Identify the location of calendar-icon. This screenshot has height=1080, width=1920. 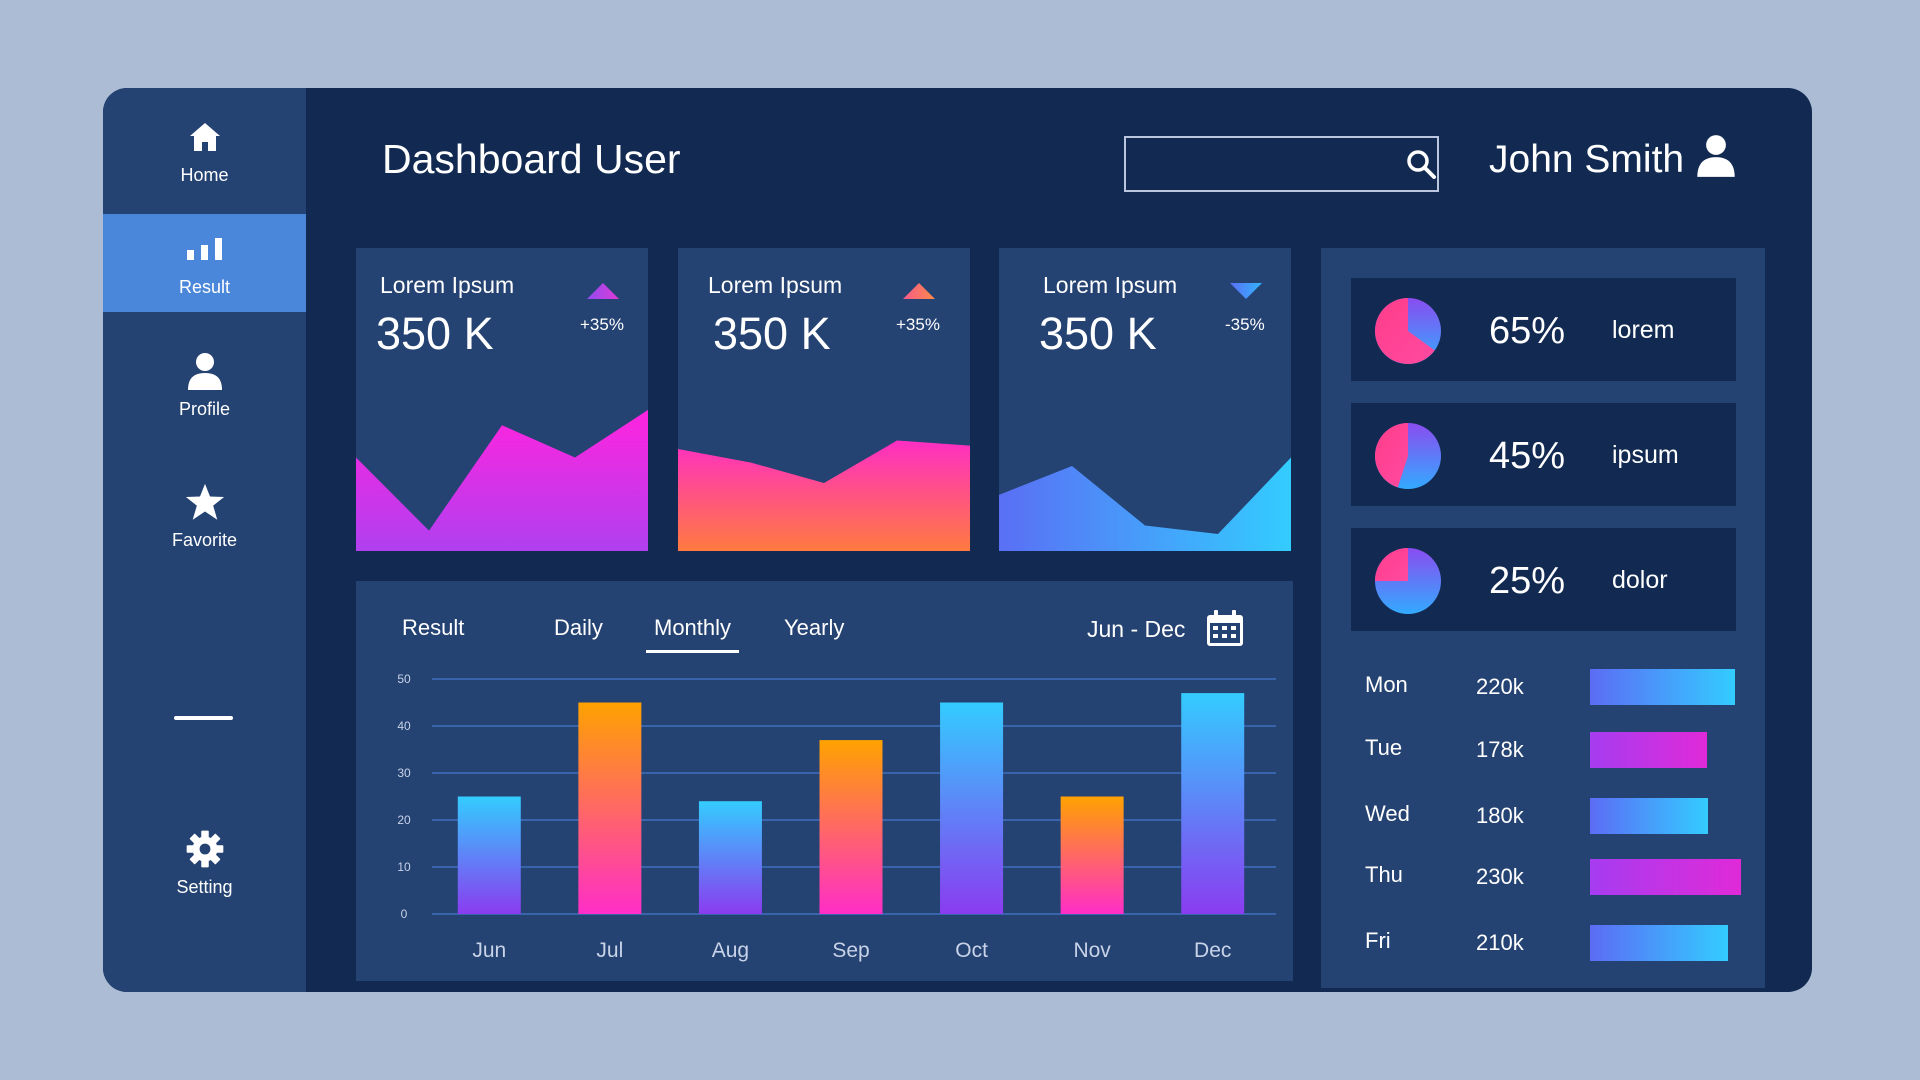
(1225, 628).